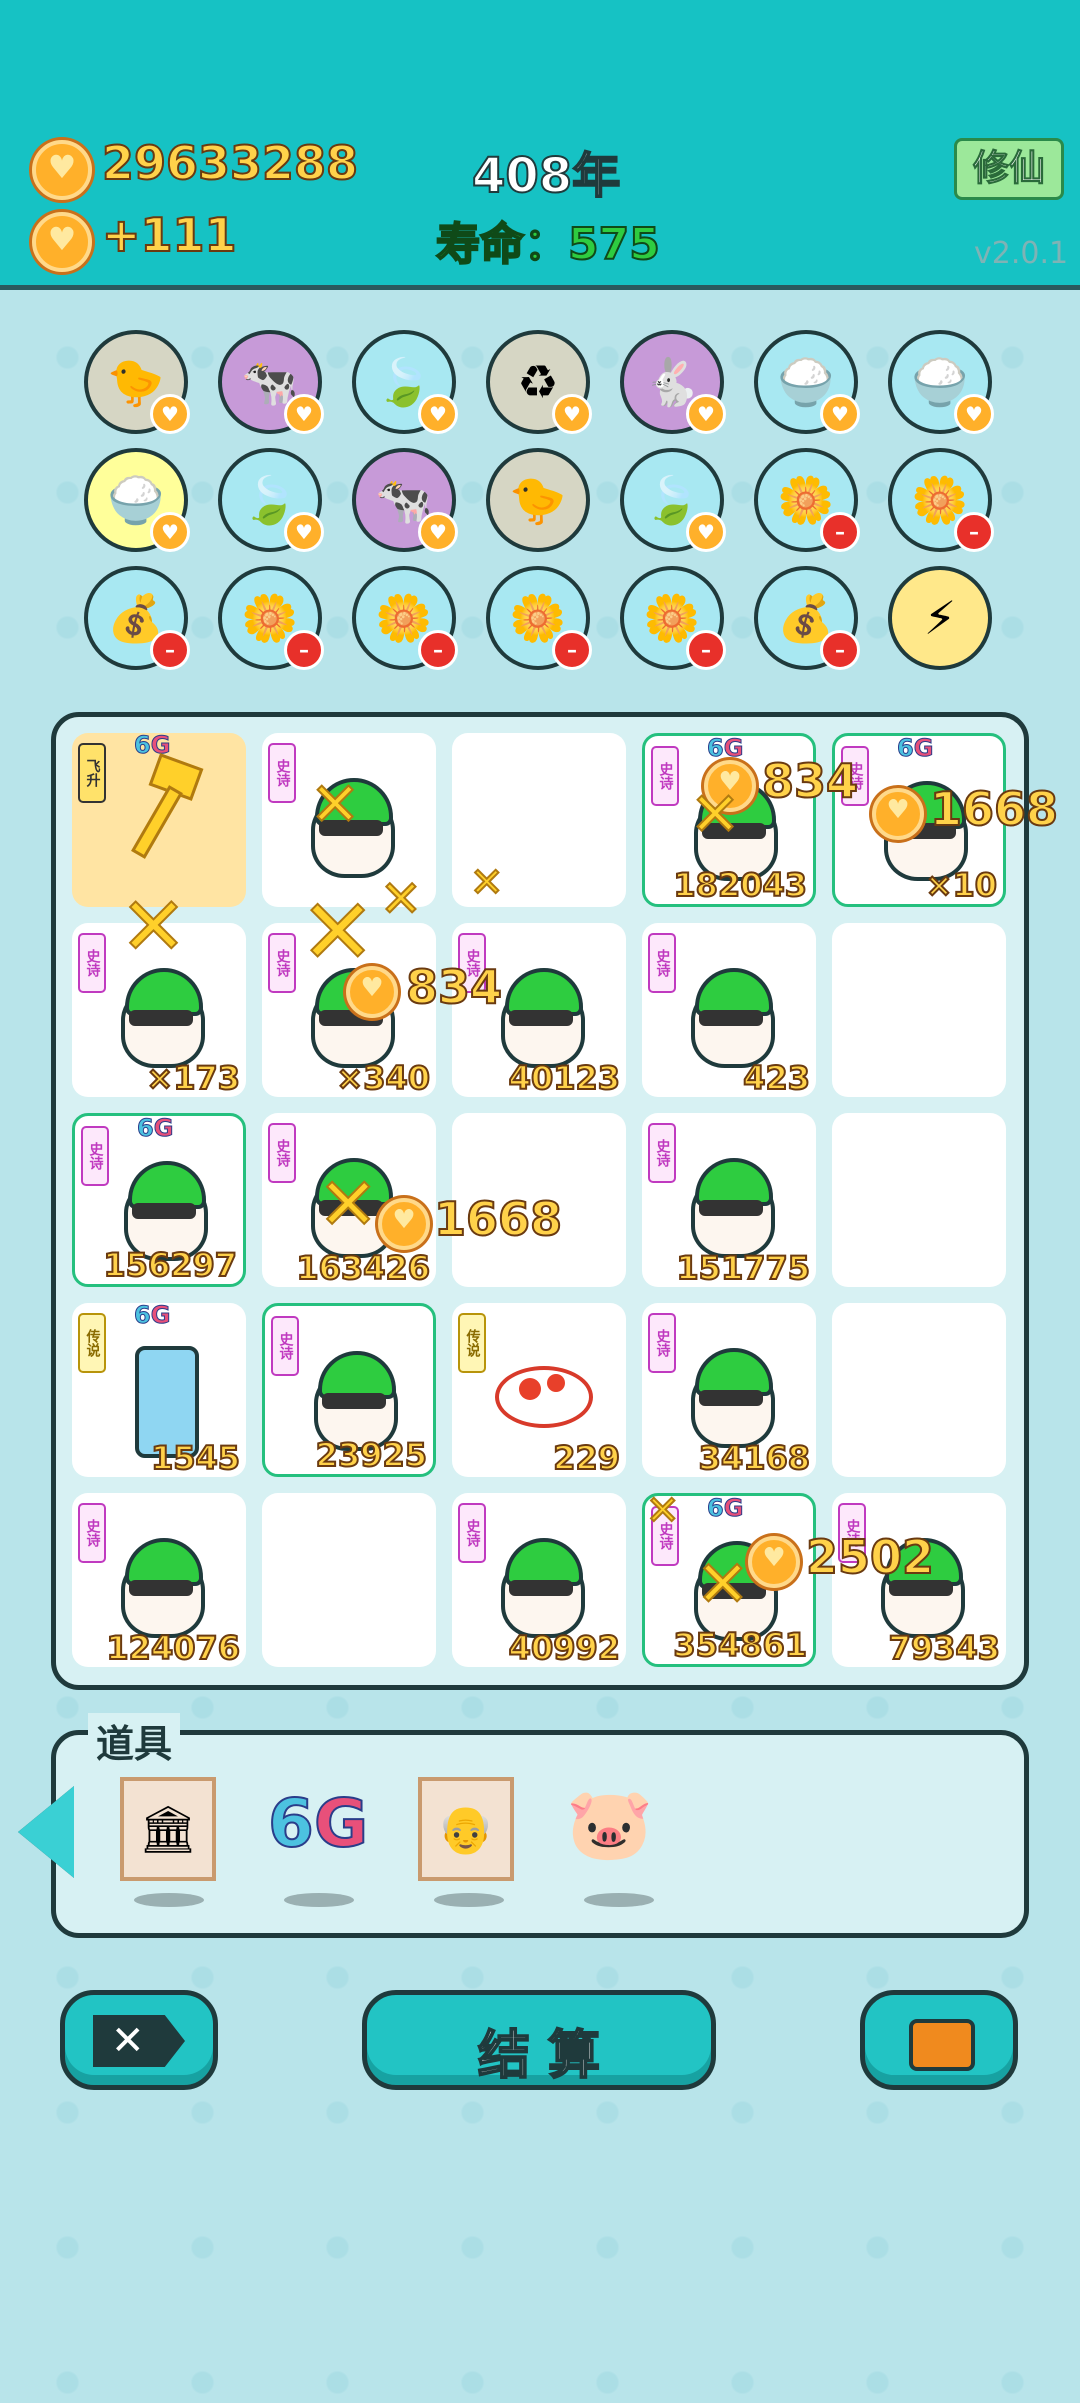 This screenshot has width=1080, height=2403. What do you see at coordinates (673, 382) in the screenshot?
I see `rabbit-icon: 🐇 ♥` at bounding box center [673, 382].